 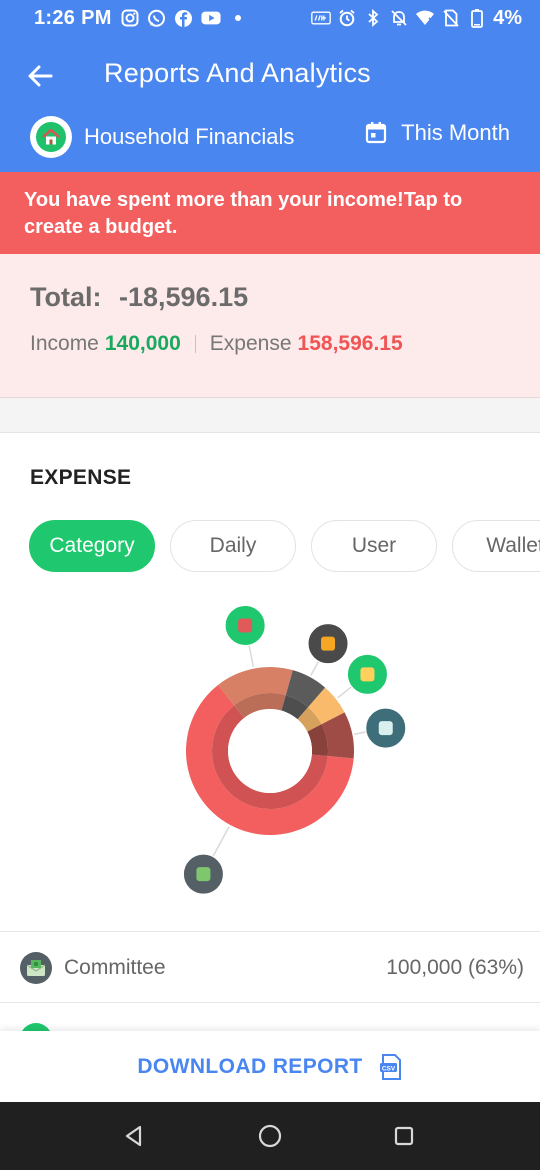 I want to click on tab-category: Category, so click(x=92, y=546).